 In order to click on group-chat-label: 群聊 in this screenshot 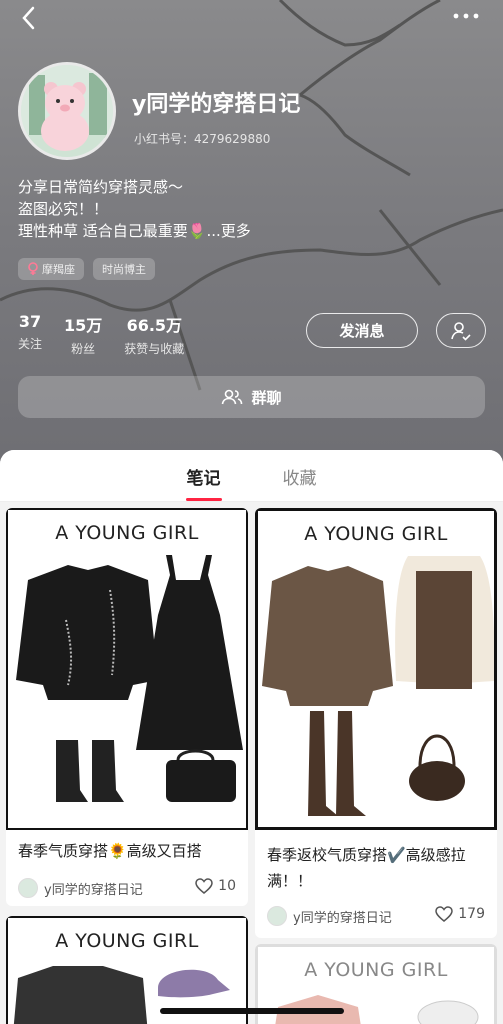, I will do `click(266, 397)`.